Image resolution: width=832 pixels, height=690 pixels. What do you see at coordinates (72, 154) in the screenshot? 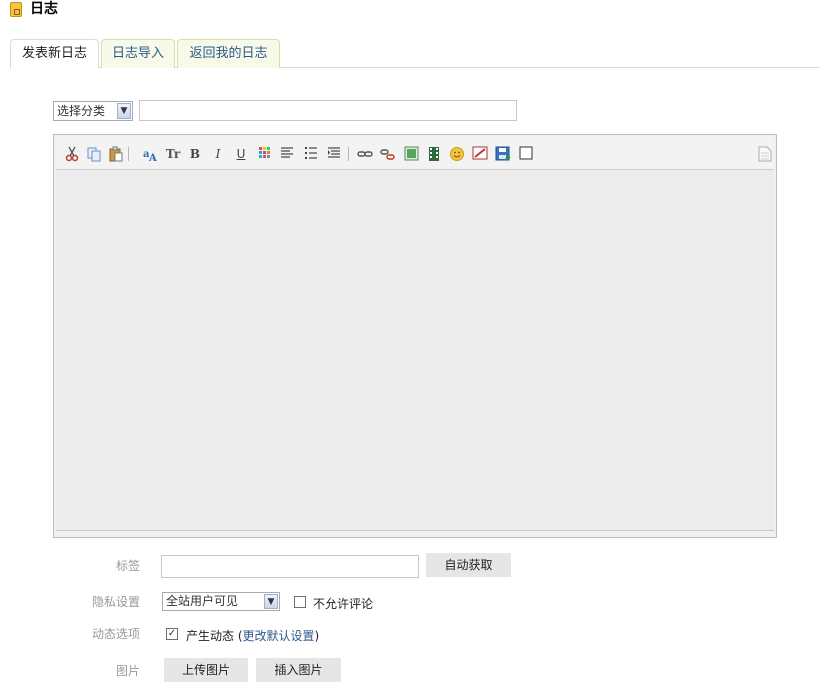
I see `cut-icon` at bounding box center [72, 154].